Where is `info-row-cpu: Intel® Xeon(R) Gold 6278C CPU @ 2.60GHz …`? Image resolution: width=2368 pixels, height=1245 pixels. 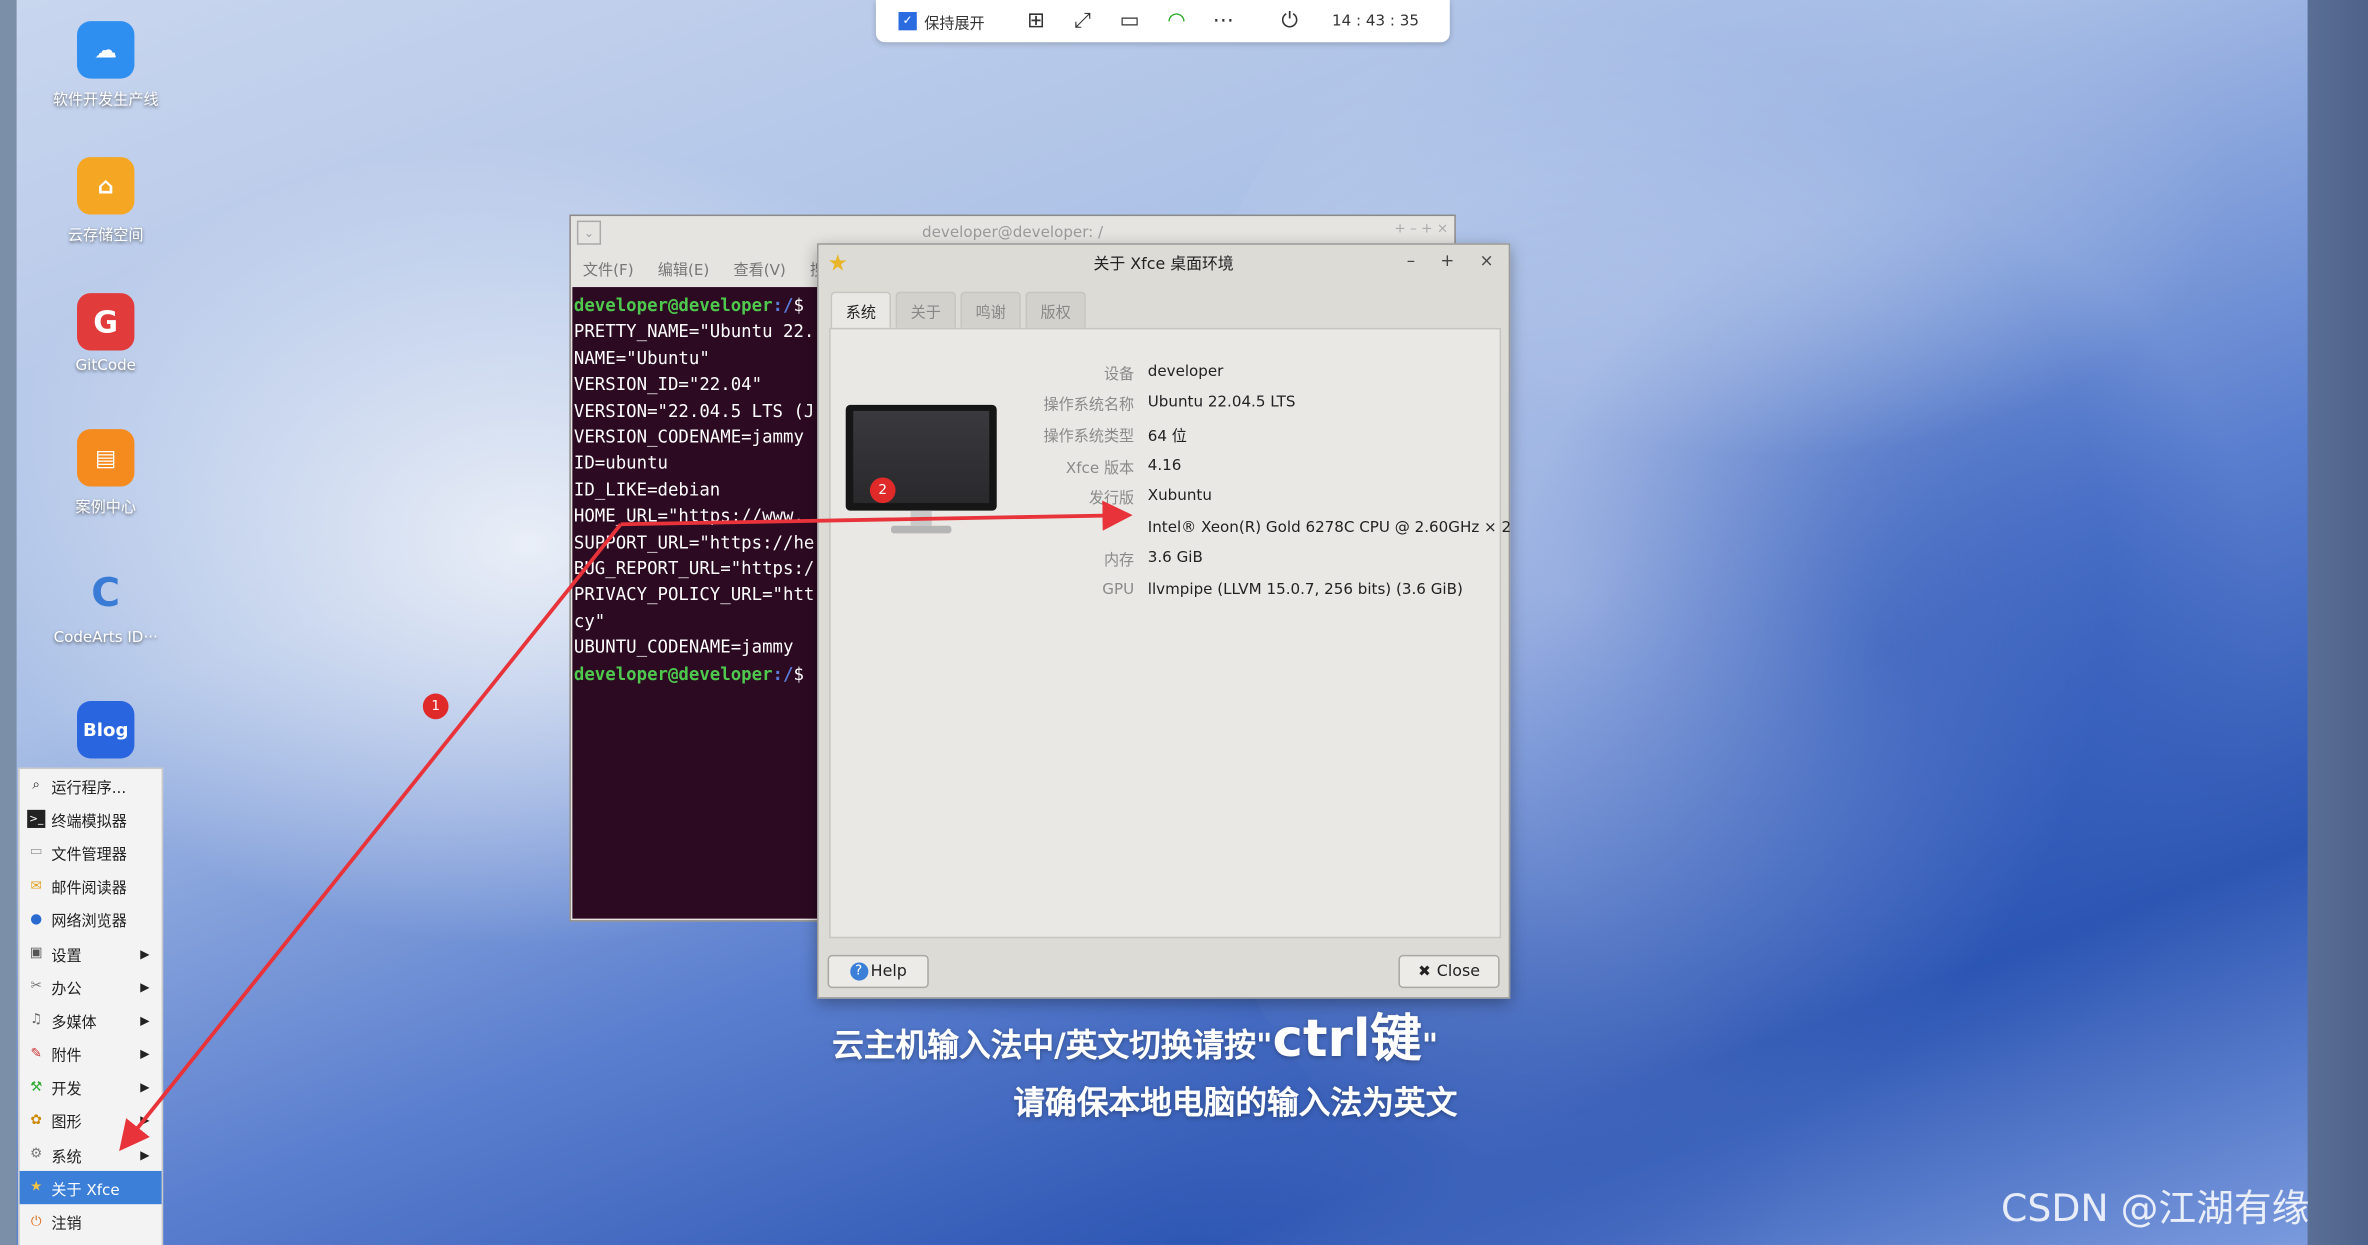
info-row-cpu: Intel® Xeon(R) Gold 6278C CPU @ 2.60GHz … is located at coordinates (1329, 528).